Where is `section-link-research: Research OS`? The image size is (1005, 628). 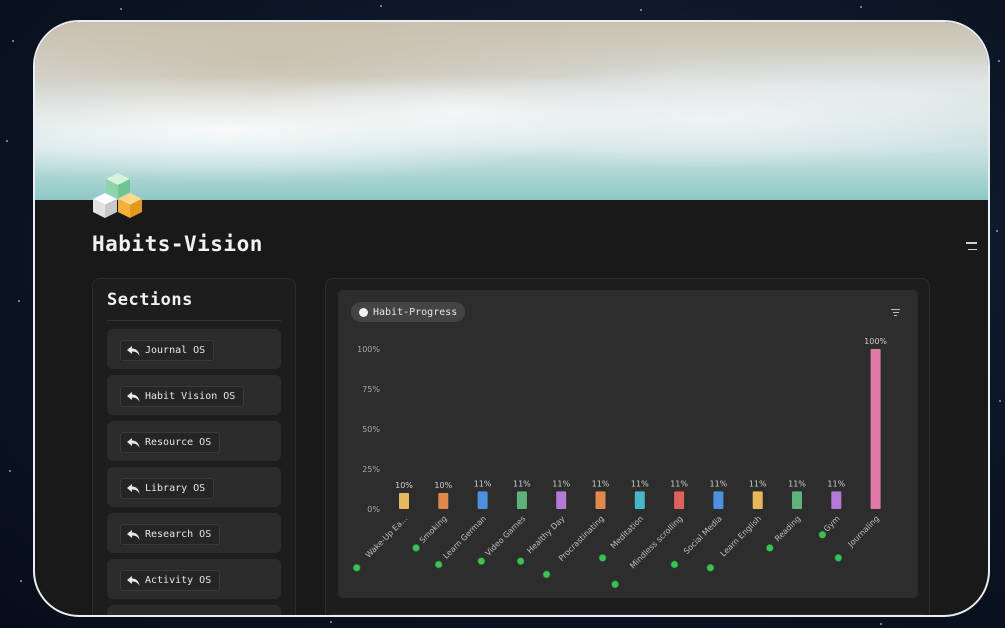
section-link-research: Research OS is located at coordinates (170, 534).